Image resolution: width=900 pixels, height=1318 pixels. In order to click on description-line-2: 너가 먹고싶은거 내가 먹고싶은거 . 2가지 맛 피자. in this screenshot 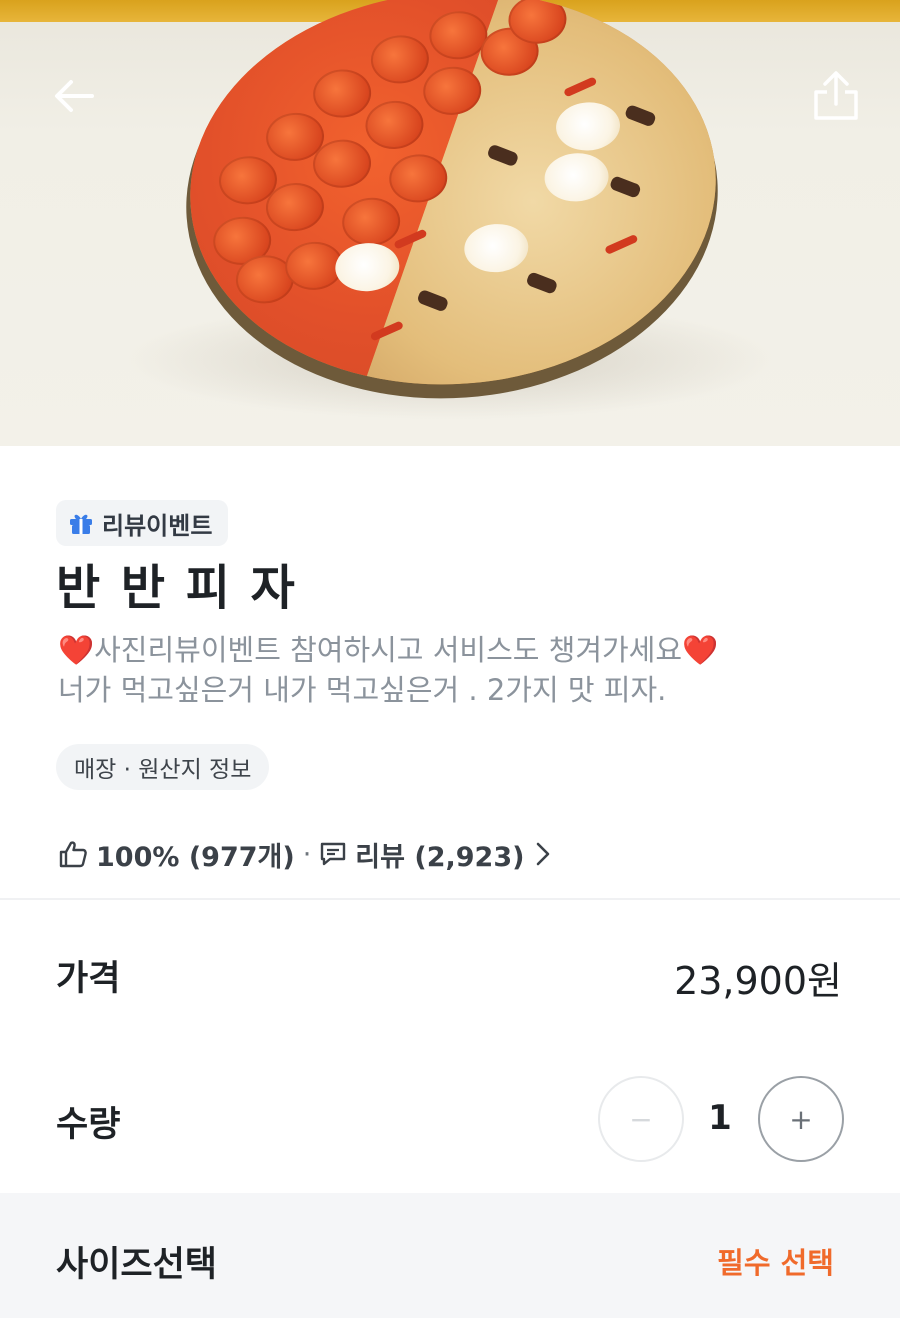, I will do `click(362, 690)`.